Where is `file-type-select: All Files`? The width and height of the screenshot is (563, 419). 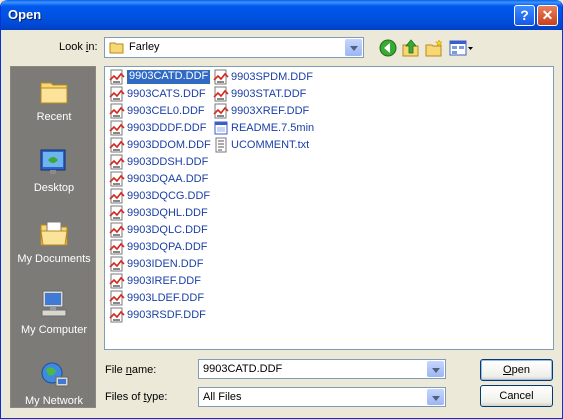
file-type-select: All Files is located at coordinates (322, 397).